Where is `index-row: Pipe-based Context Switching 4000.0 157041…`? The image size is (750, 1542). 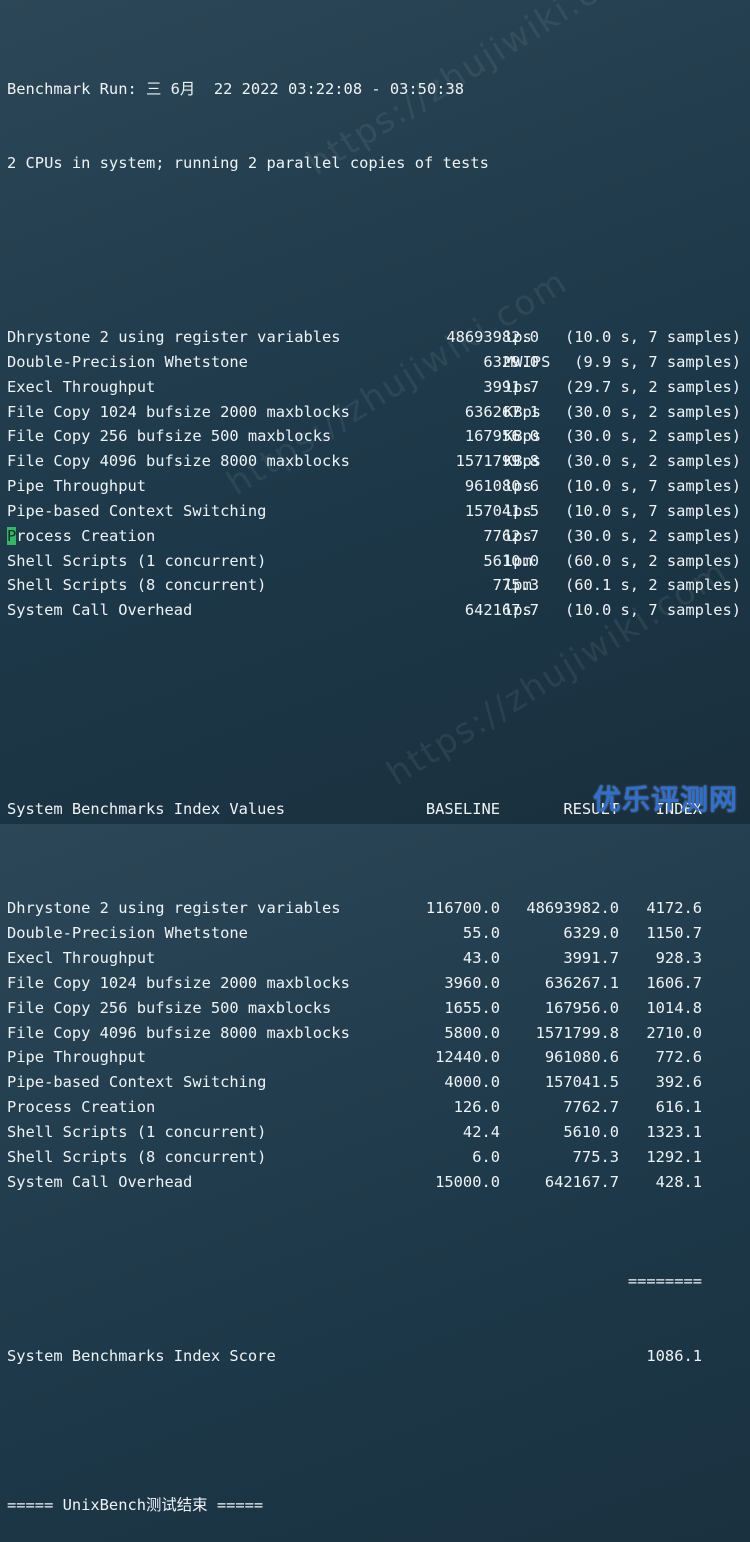 index-row: Pipe-based Context Switching 4000.0 157041… is located at coordinates (377, 1082).